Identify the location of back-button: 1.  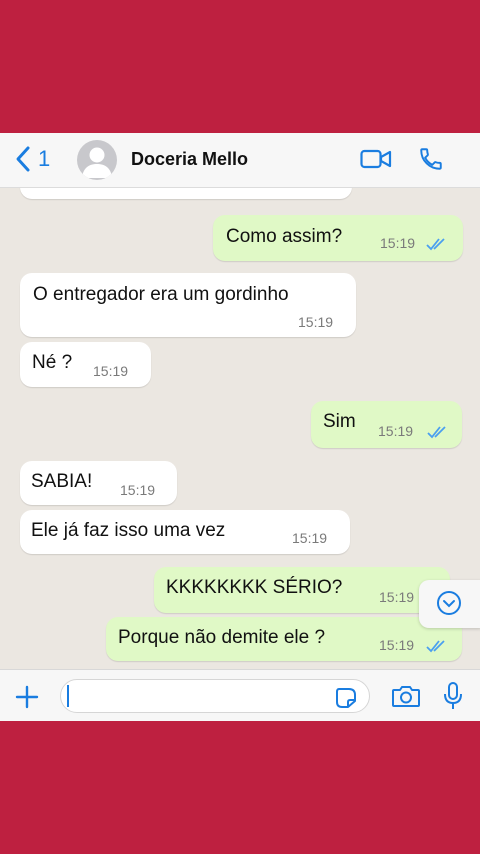
(32, 159).